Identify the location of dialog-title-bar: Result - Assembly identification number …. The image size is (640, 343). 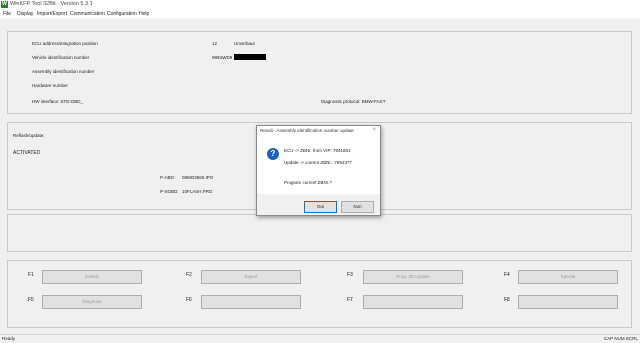
(318, 131).